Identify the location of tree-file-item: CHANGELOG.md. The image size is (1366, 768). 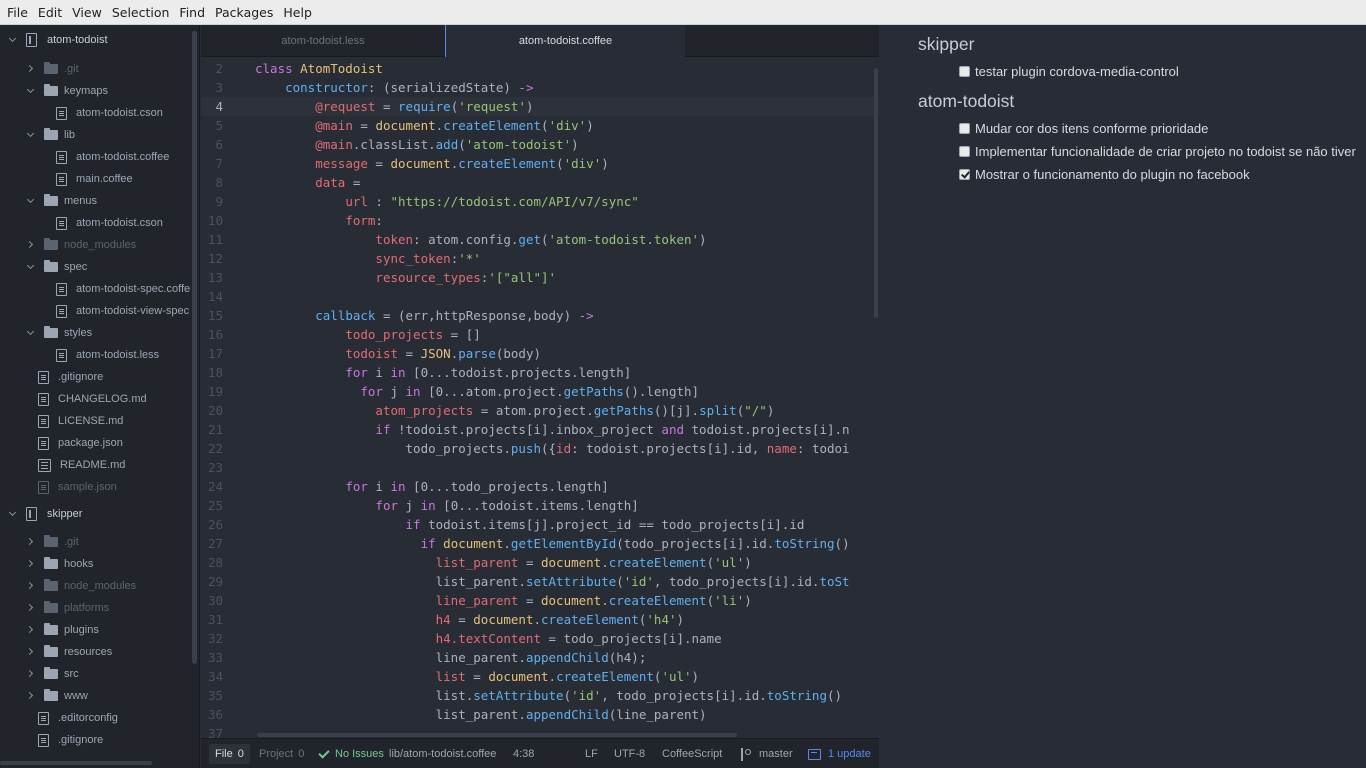
(95, 399).